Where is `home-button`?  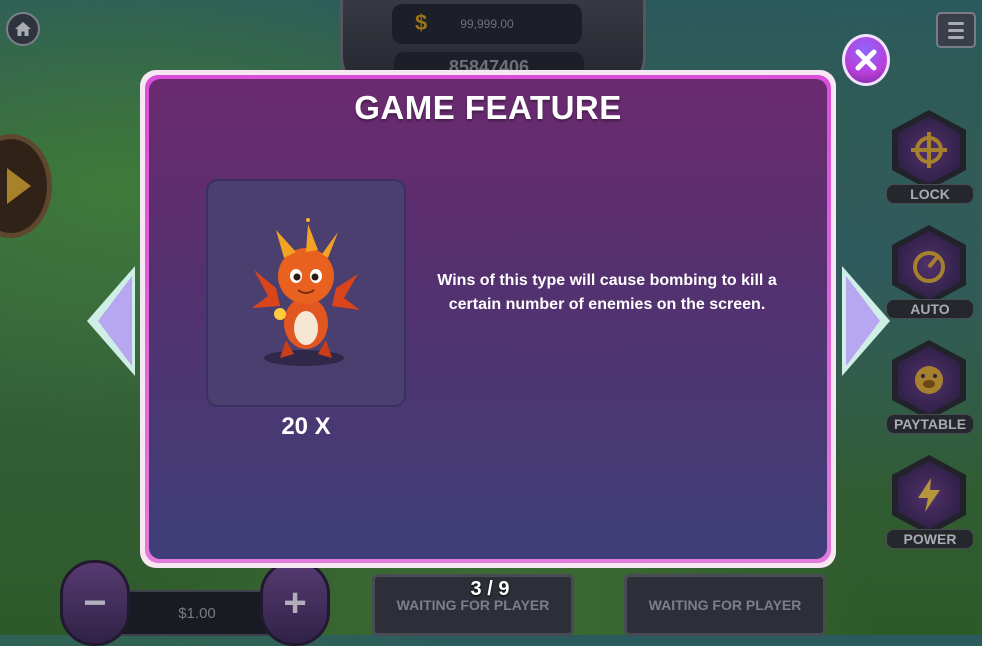 home-button is located at coordinates (23, 29).